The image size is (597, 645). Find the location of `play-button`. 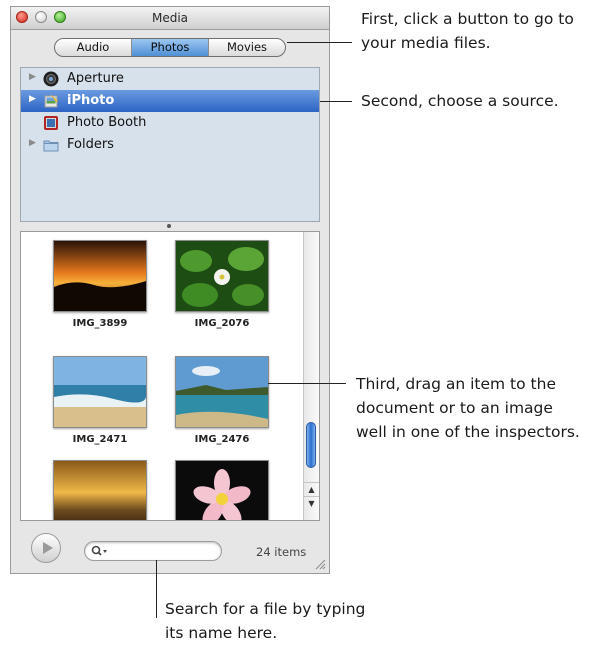

play-button is located at coordinates (46, 548).